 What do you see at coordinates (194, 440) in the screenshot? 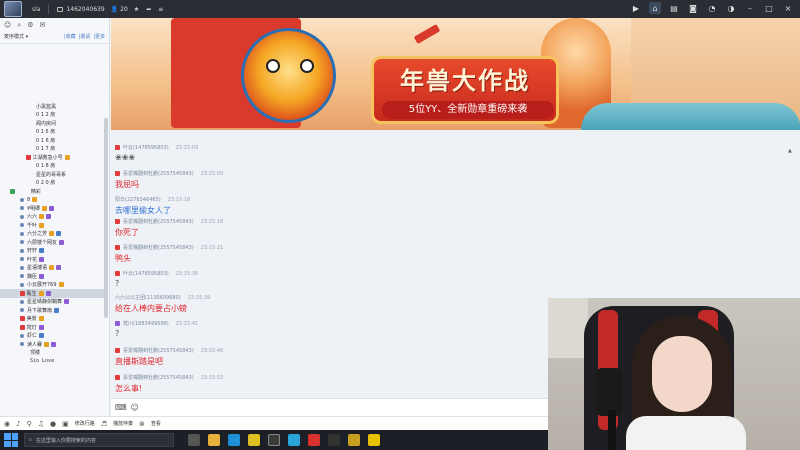
I see `taskview-icon` at bounding box center [194, 440].